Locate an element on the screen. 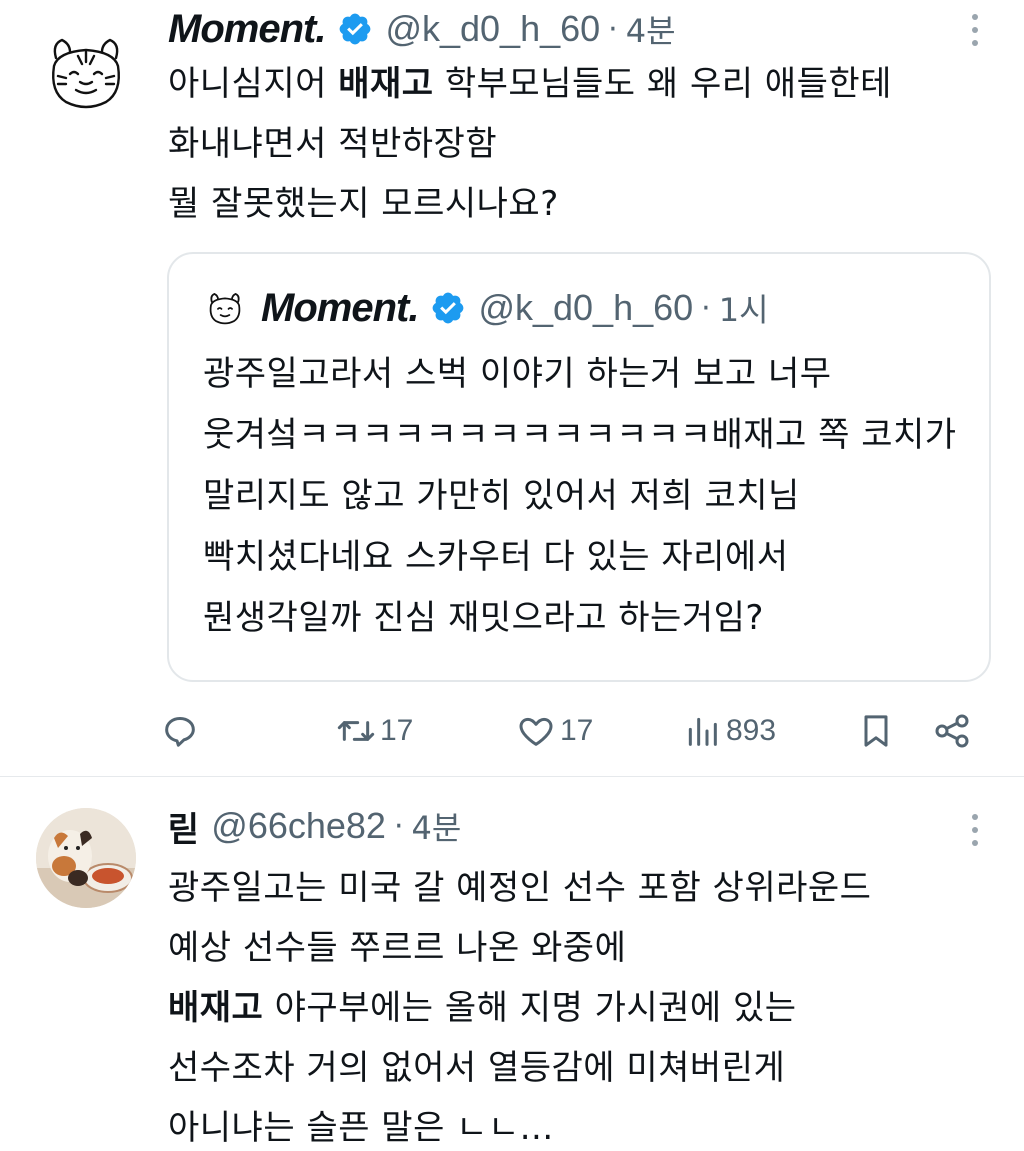 The image size is (1024, 1151). share-button is located at coordinates (952, 731).